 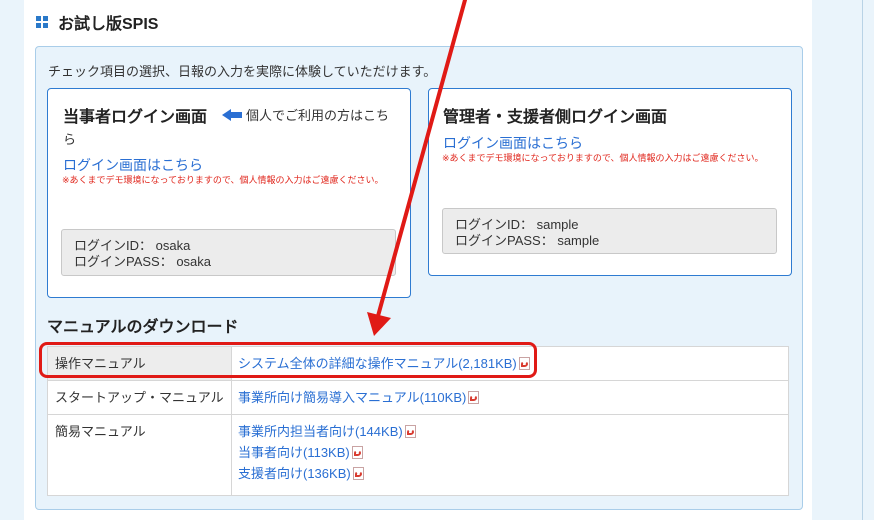 I want to click on annotation-arrow-icon, so click(x=417, y=168).